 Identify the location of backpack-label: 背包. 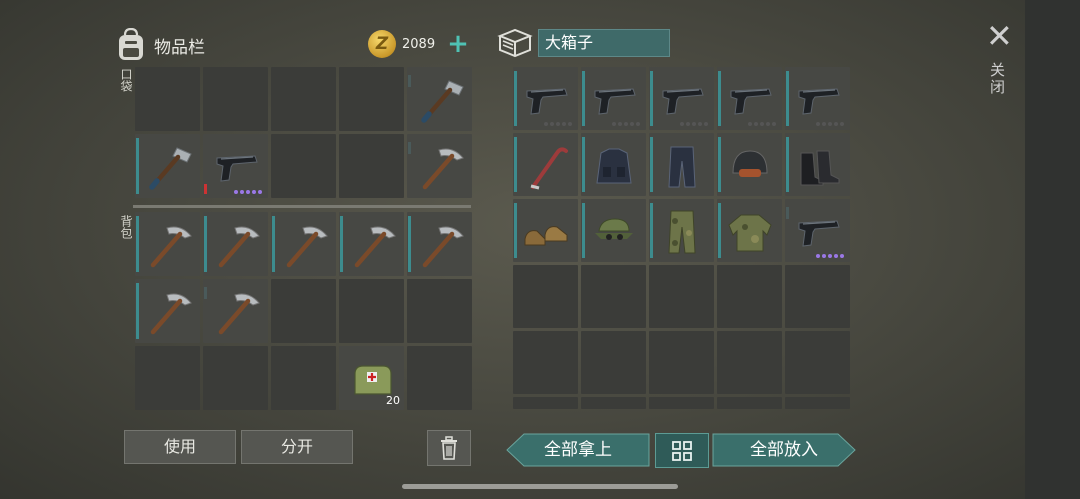
(126, 227).